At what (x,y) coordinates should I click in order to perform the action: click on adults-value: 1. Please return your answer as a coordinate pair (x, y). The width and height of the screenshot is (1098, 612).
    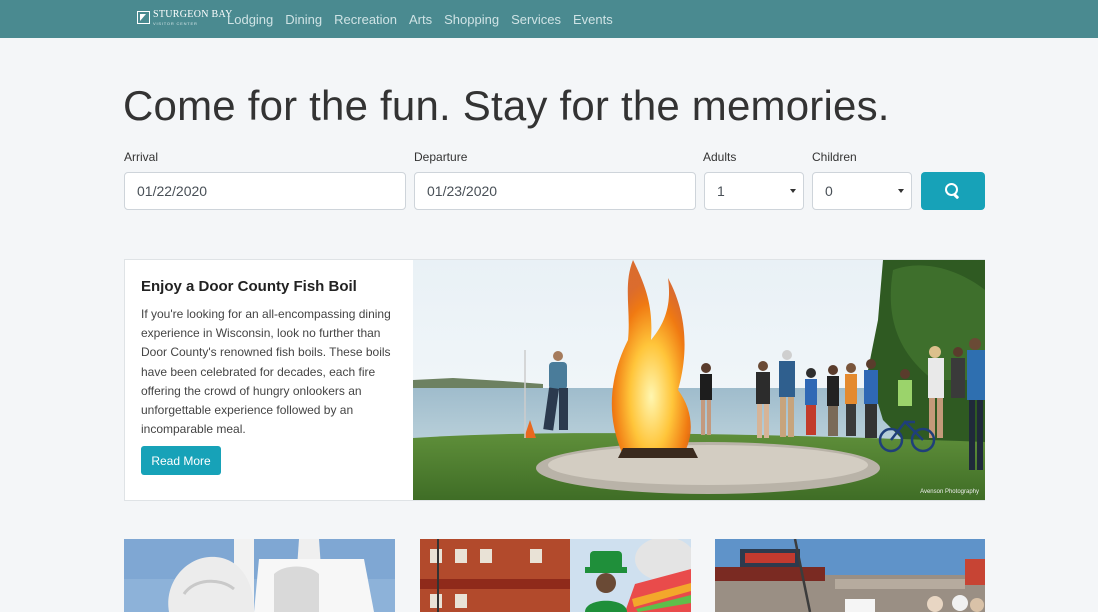
    Looking at the image, I should click on (721, 191).